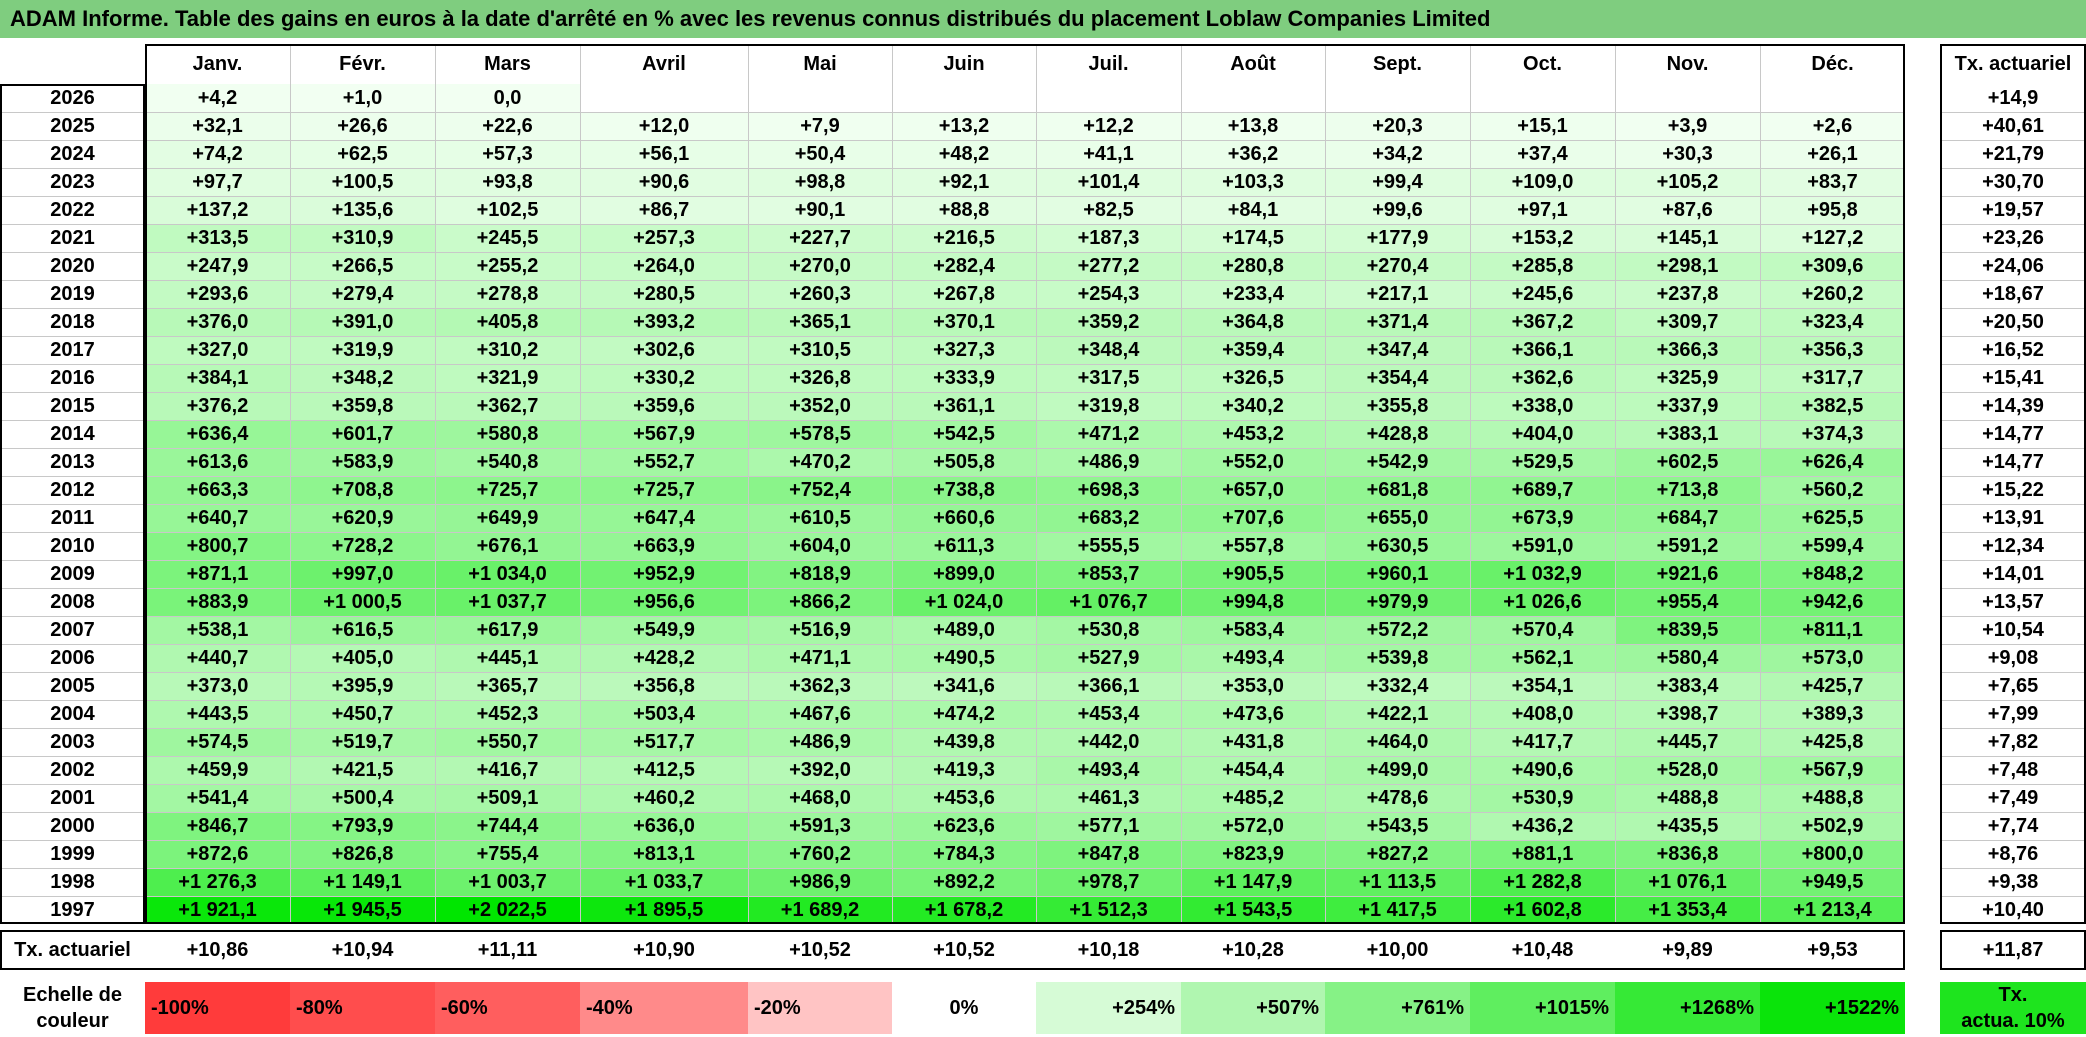  Describe the element at coordinates (362, 546) in the screenshot. I see `gain-cell: +728,2` at that location.